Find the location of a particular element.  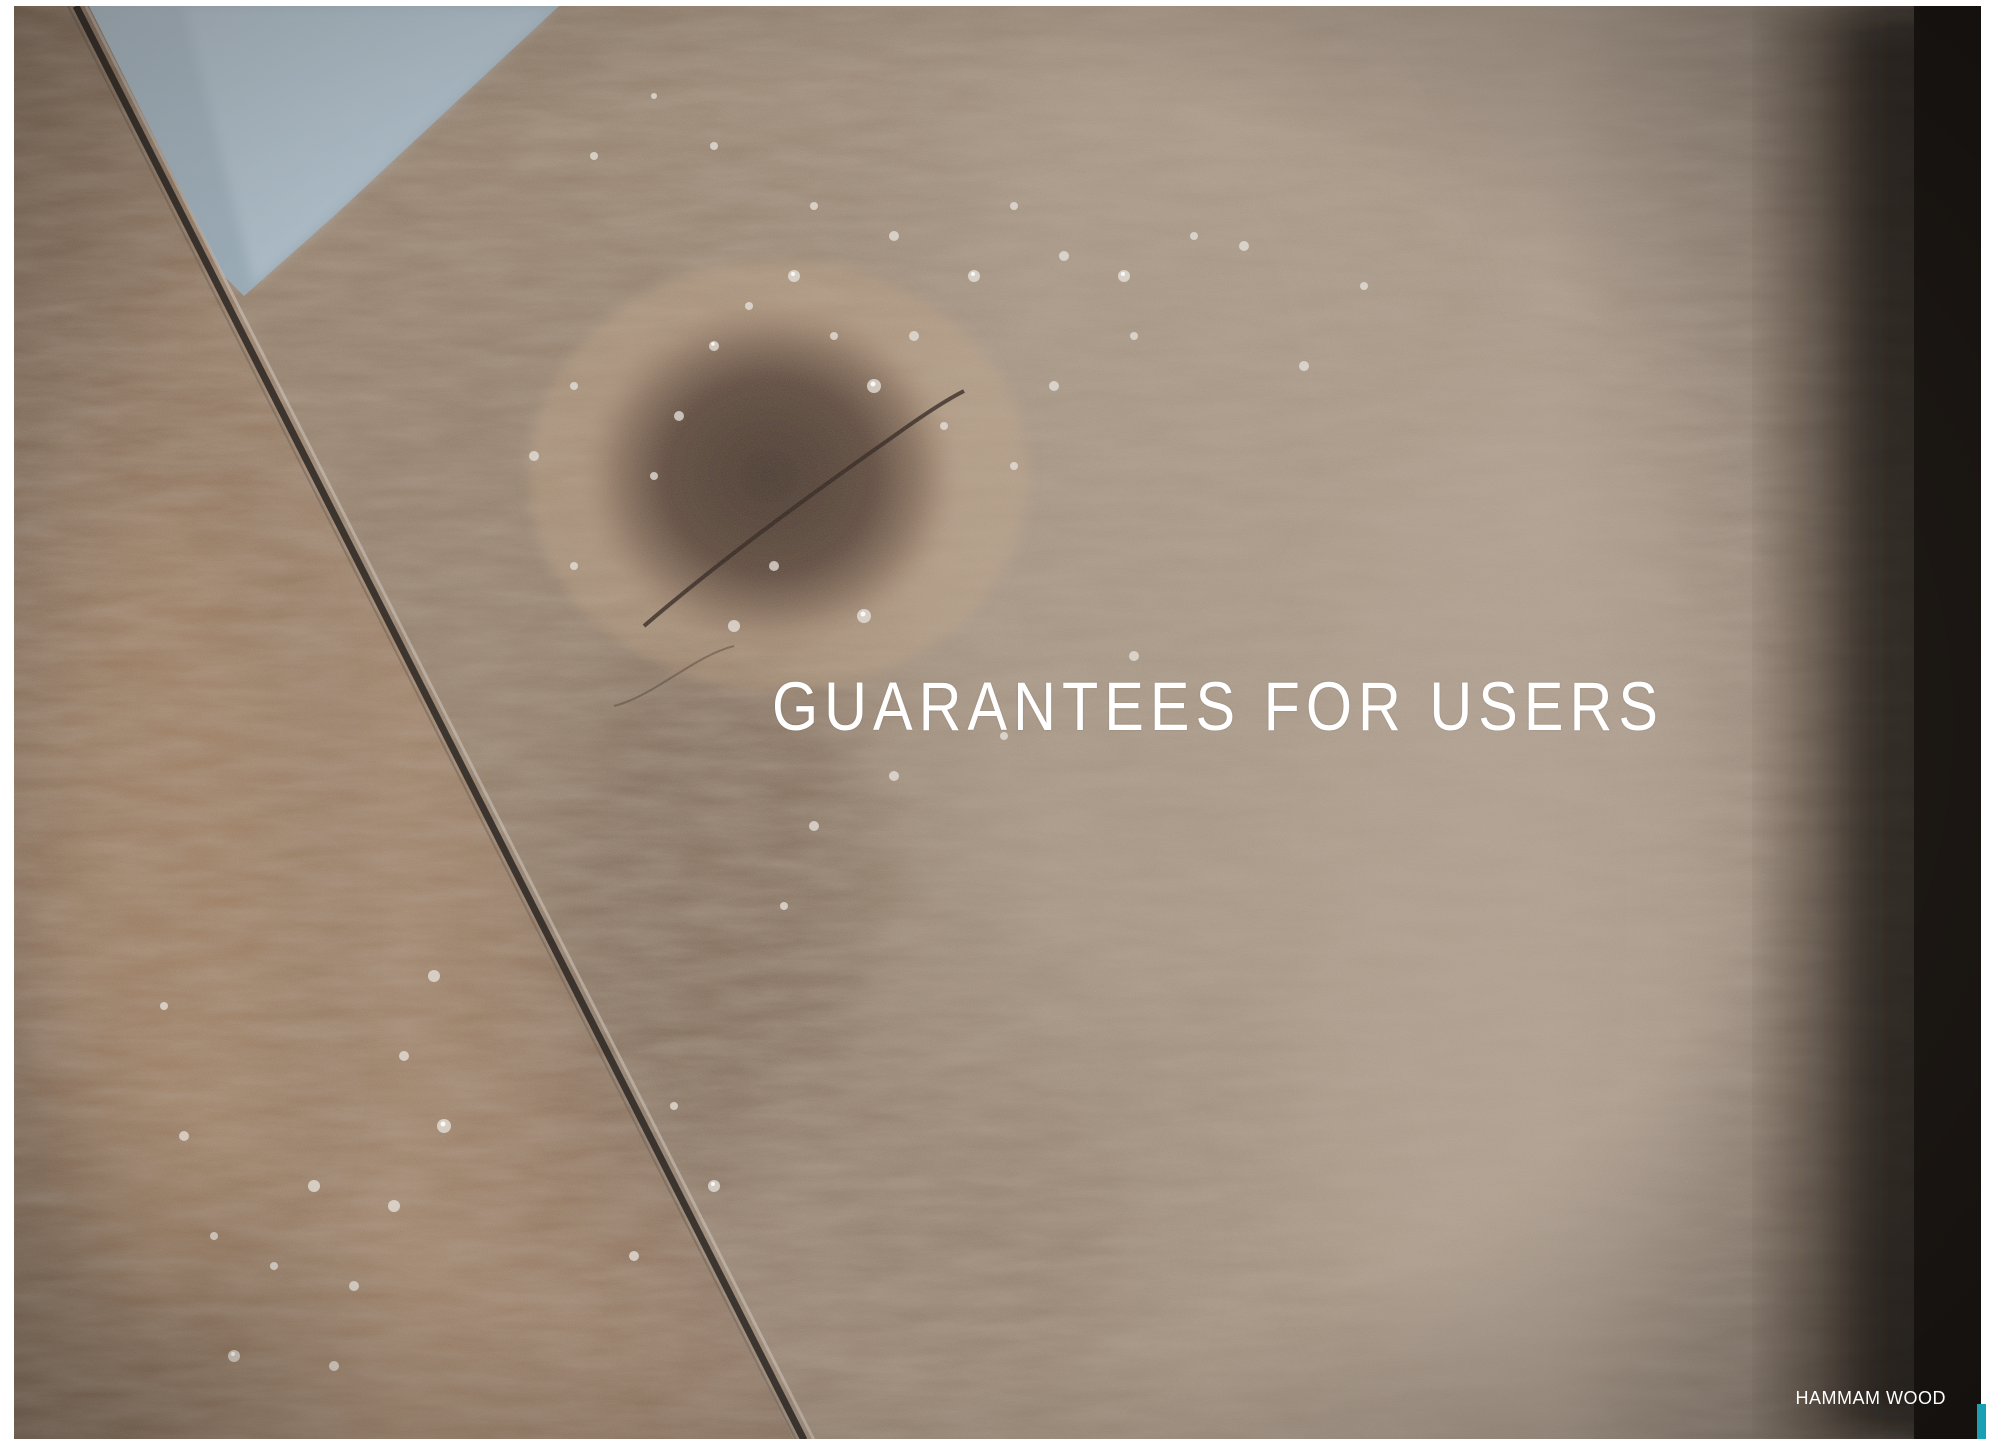

photo-caption: HAMMAM WOOD is located at coordinates (1870, 1398).